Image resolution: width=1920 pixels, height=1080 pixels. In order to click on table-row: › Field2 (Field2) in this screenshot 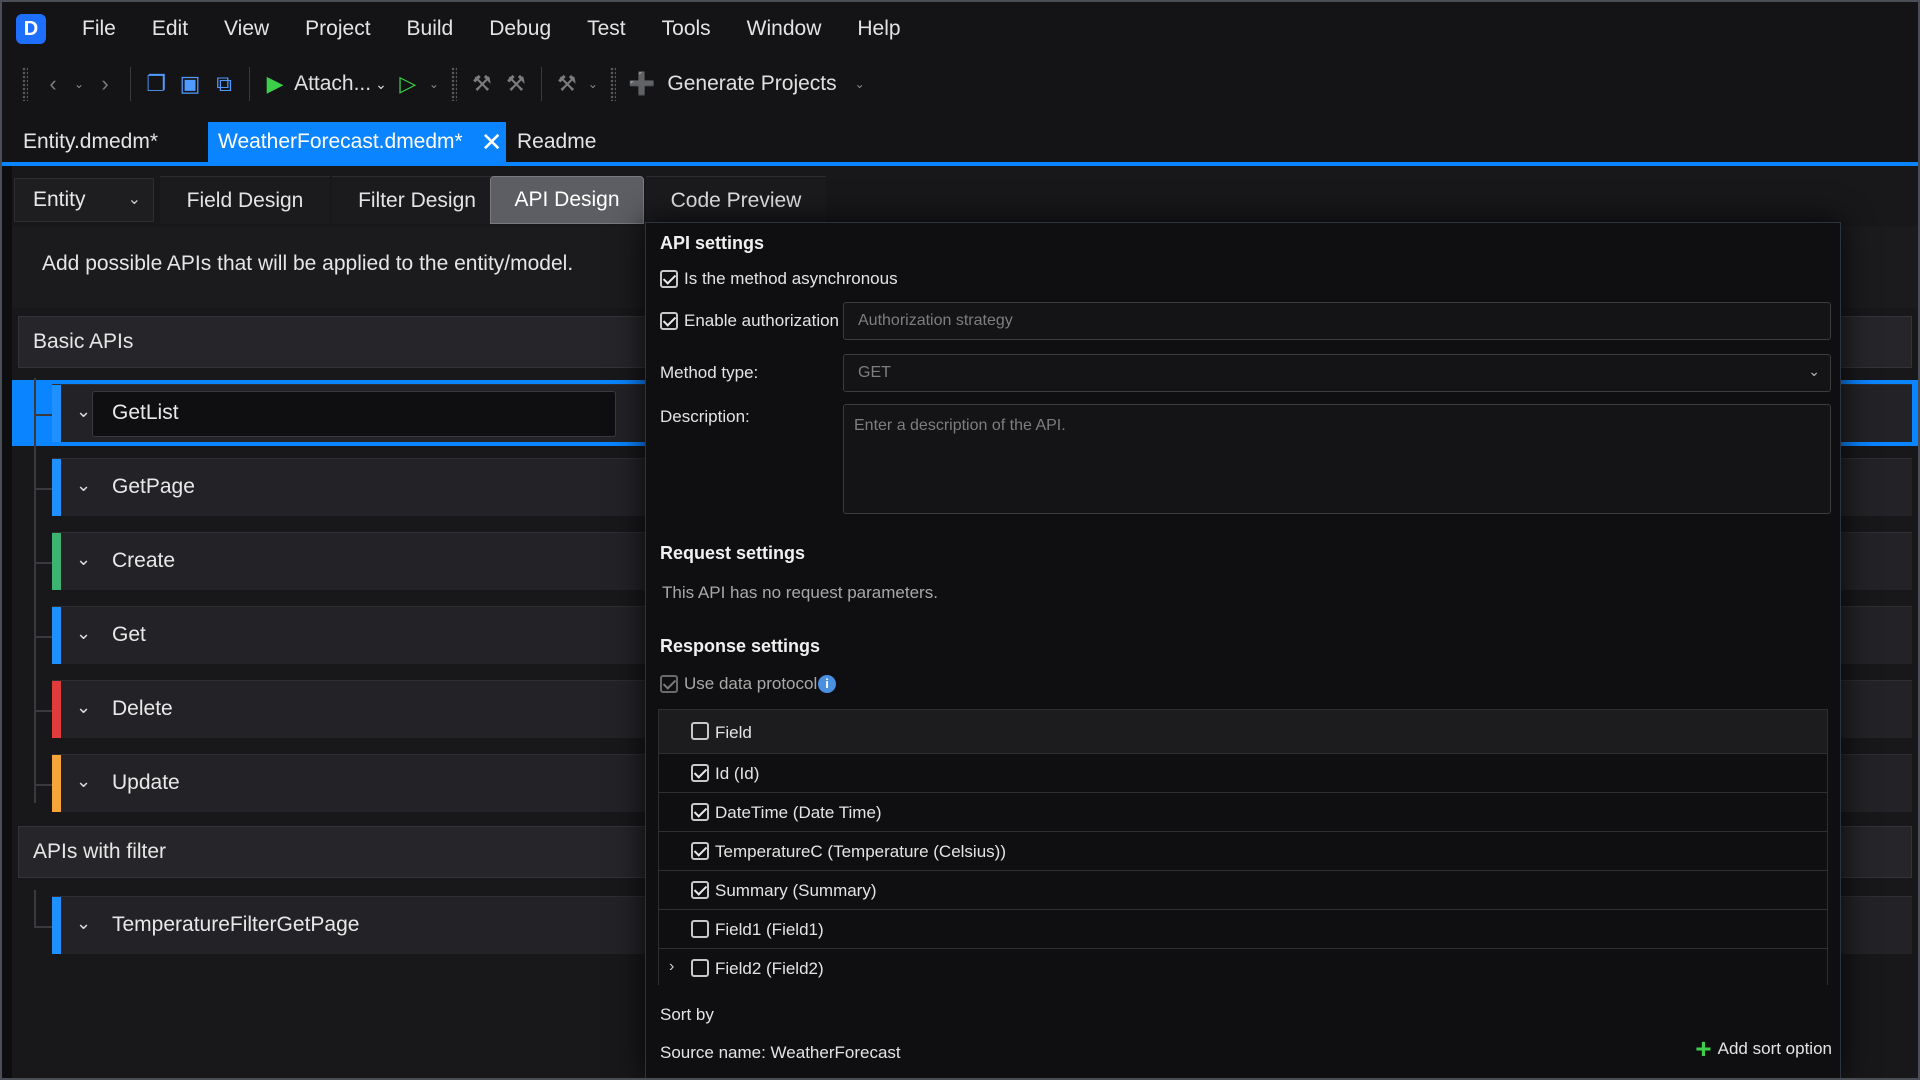, I will do `click(1243, 968)`.